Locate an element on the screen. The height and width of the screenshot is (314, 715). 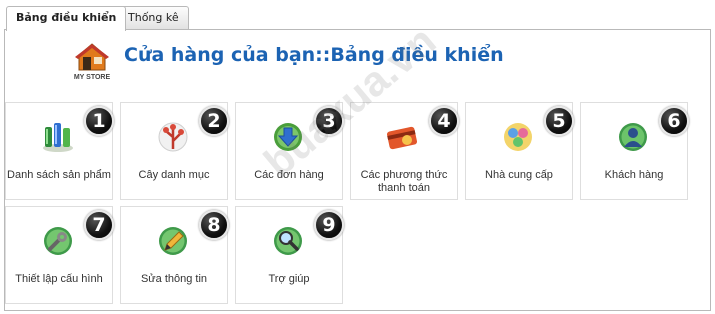
tab-dashboard: Bảng điều khiển is located at coordinates (66, 18).